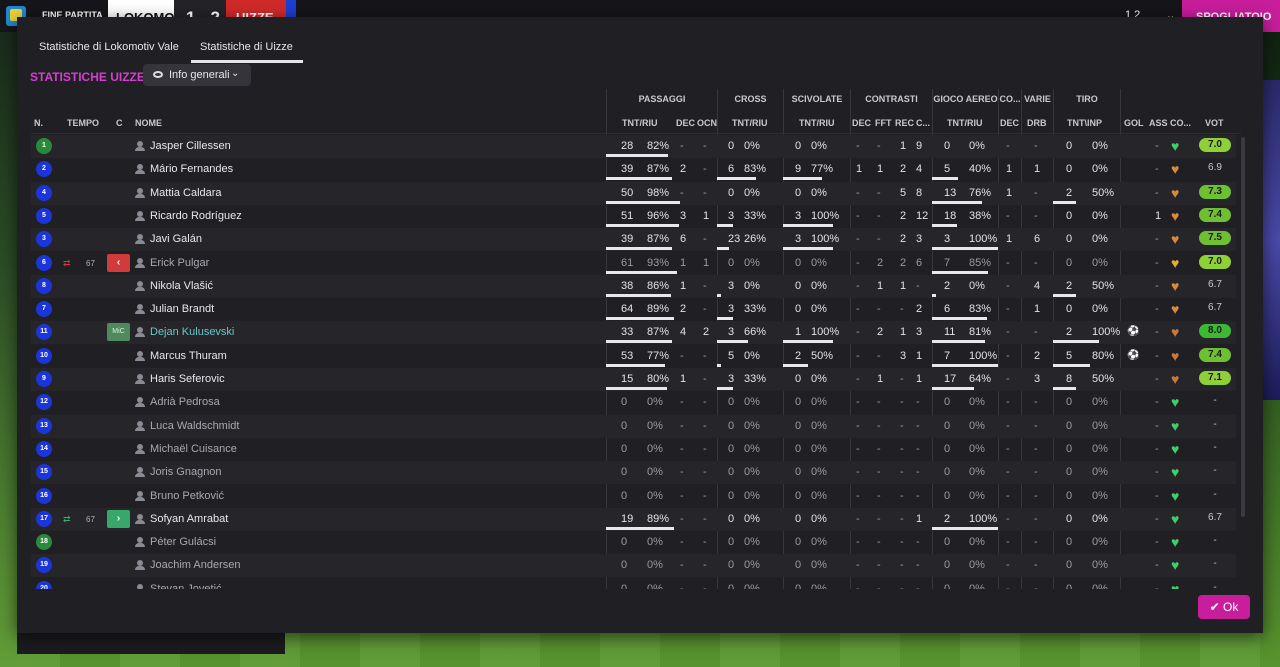 The image size is (1280, 667). What do you see at coordinates (44, 565) in the screenshot?
I see `shirt-number-badge: 19` at bounding box center [44, 565].